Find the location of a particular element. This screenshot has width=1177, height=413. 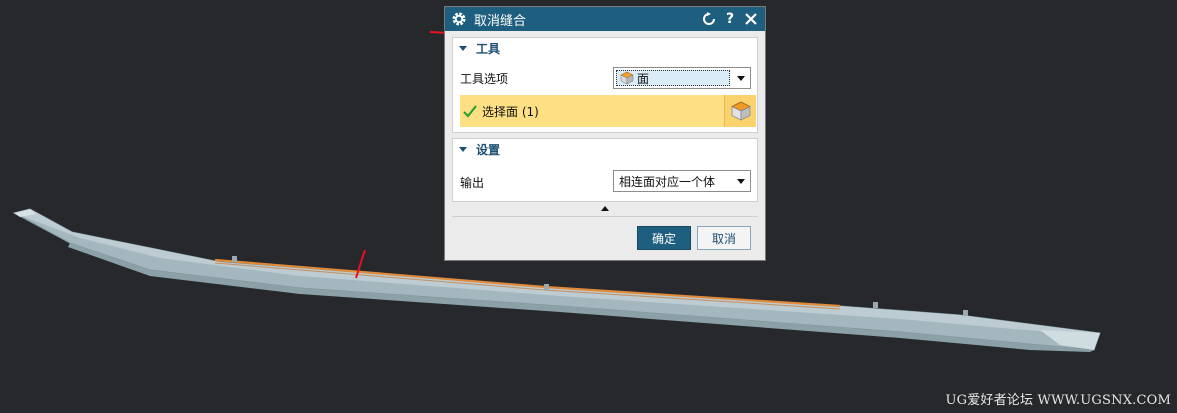

section-tool-title: 工具 is located at coordinates (488, 48).